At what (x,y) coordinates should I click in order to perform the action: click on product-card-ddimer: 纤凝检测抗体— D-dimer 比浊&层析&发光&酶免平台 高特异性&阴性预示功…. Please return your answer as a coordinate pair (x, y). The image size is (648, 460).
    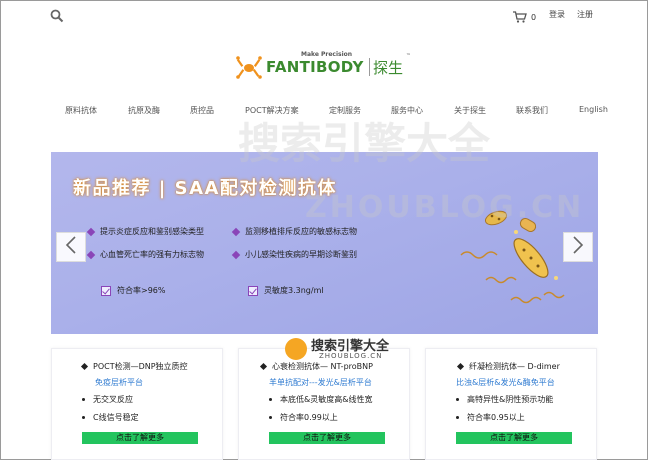
    Looking at the image, I should click on (511, 404).